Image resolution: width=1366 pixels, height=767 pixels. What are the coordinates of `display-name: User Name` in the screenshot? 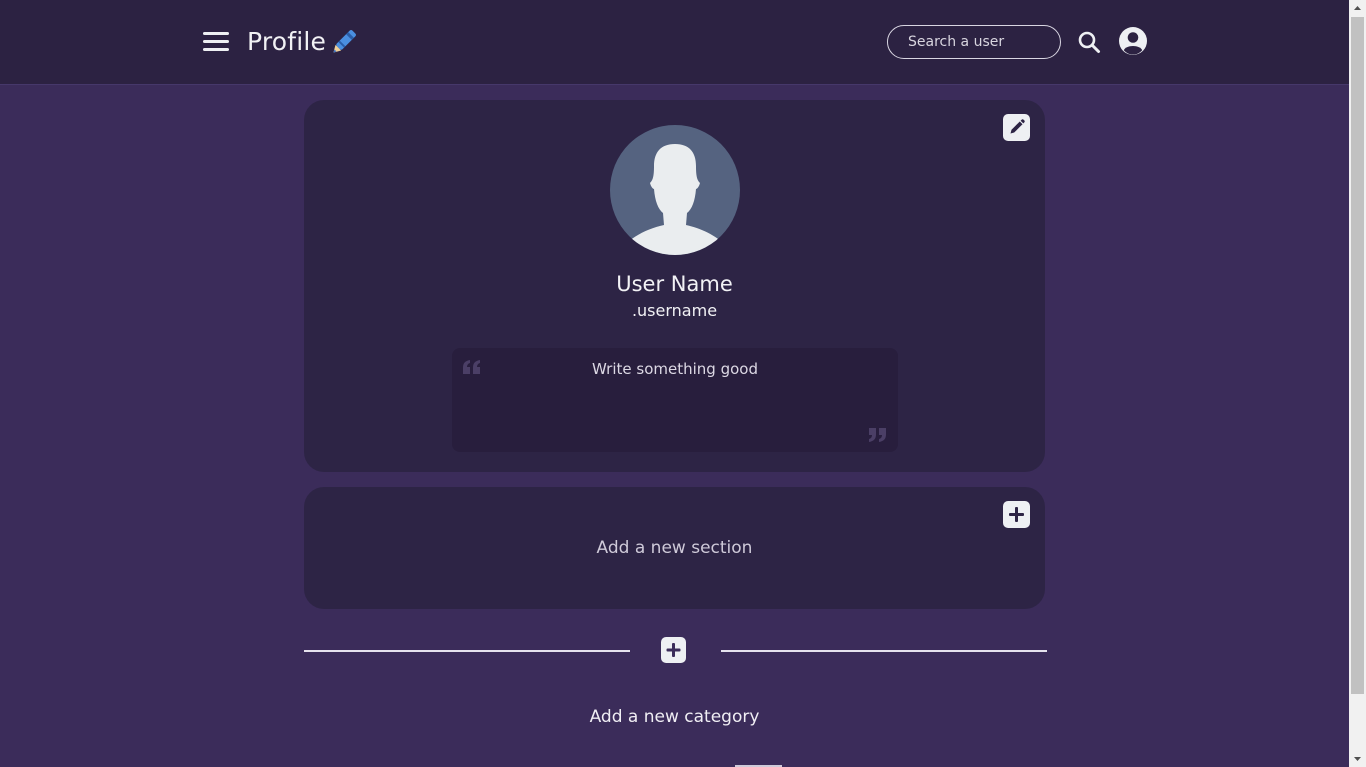 It's located at (674, 284).